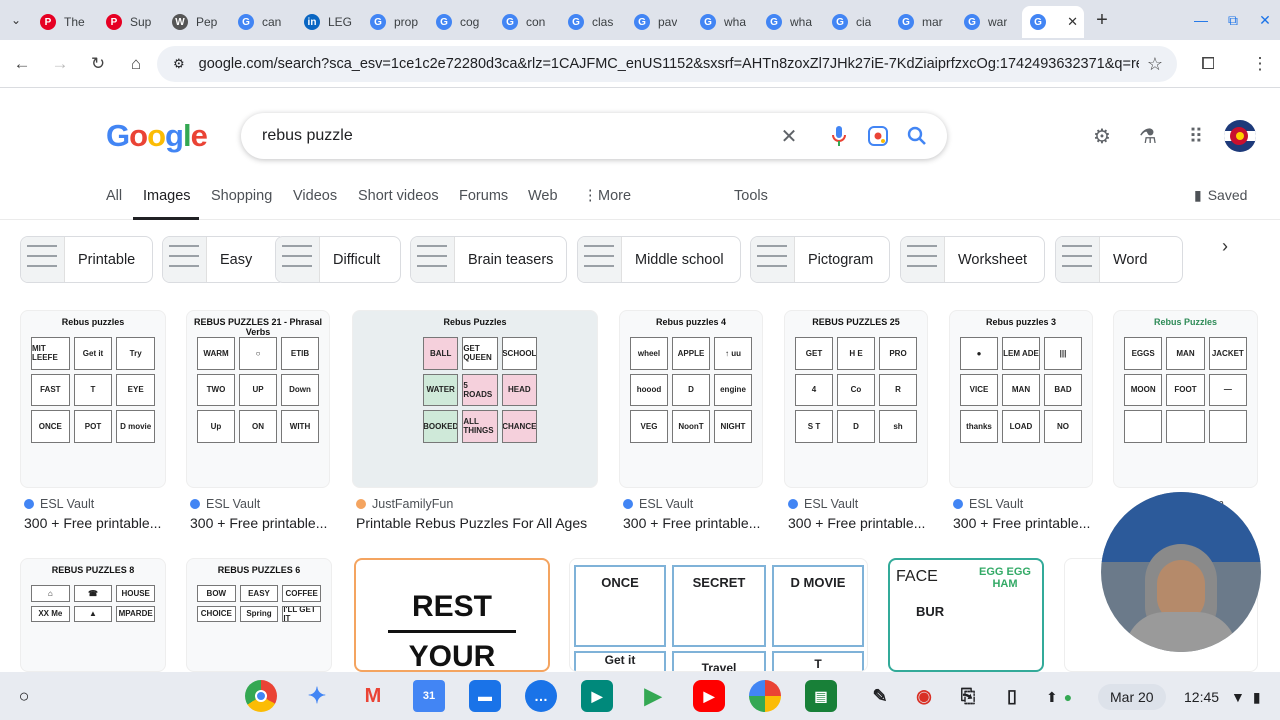 The image size is (1280, 720). Describe the element at coordinates (481, 523) in the screenshot. I see `result-caption: Printable Rebus Puzzles For All Ages` at that location.